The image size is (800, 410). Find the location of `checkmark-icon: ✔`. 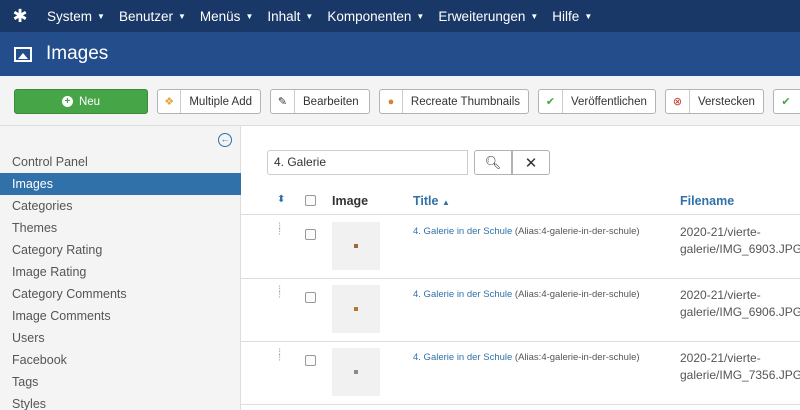

checkmark-icon: ✔ is located at coordinates (551, 101).